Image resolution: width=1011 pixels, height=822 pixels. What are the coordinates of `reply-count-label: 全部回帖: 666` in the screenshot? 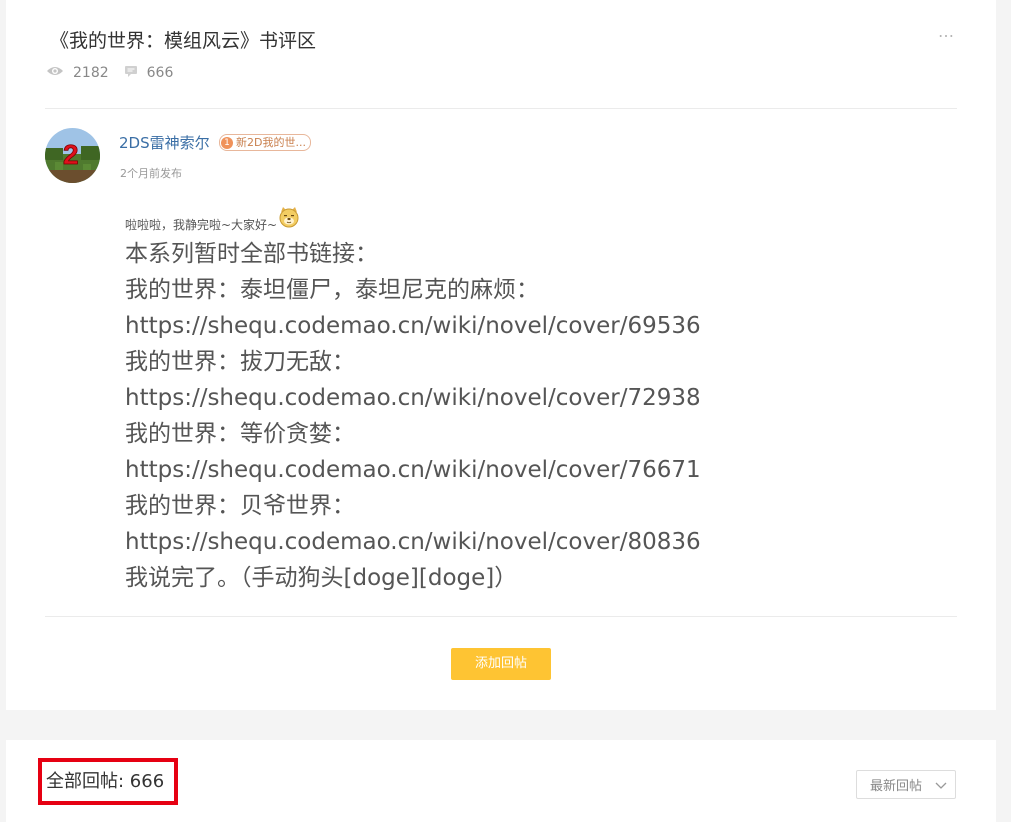 It's located at (108, 781).